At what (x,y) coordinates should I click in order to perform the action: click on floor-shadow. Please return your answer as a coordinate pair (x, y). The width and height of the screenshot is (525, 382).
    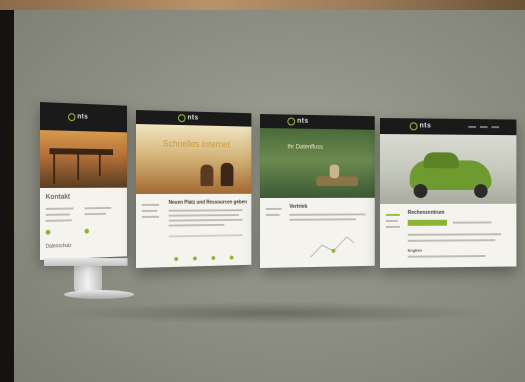
    Looking at the image, I should click on (274, 313).